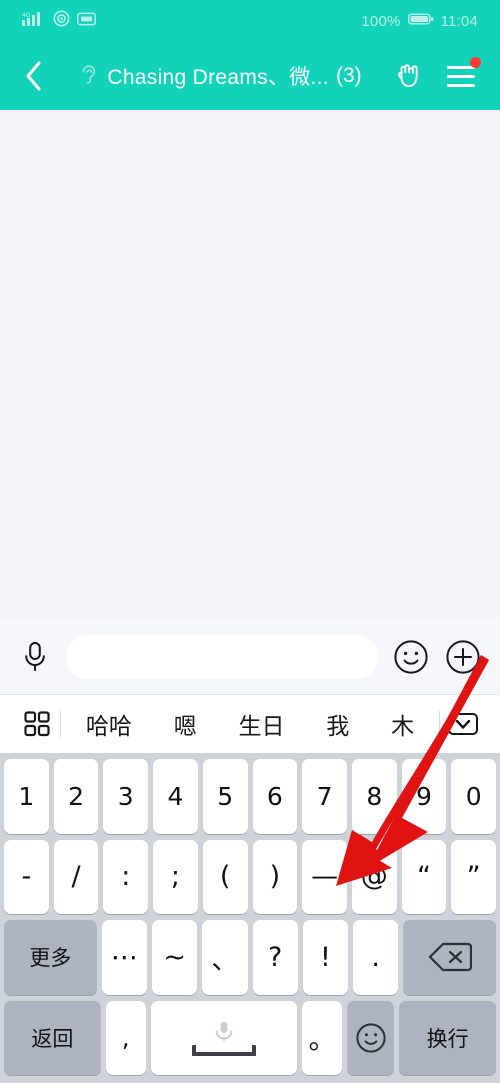 The width and height of the screenshot is (500, 1083). Describe the element at coordinates (275, 957) in the screenshot. I see `key-question: ?` at that location.